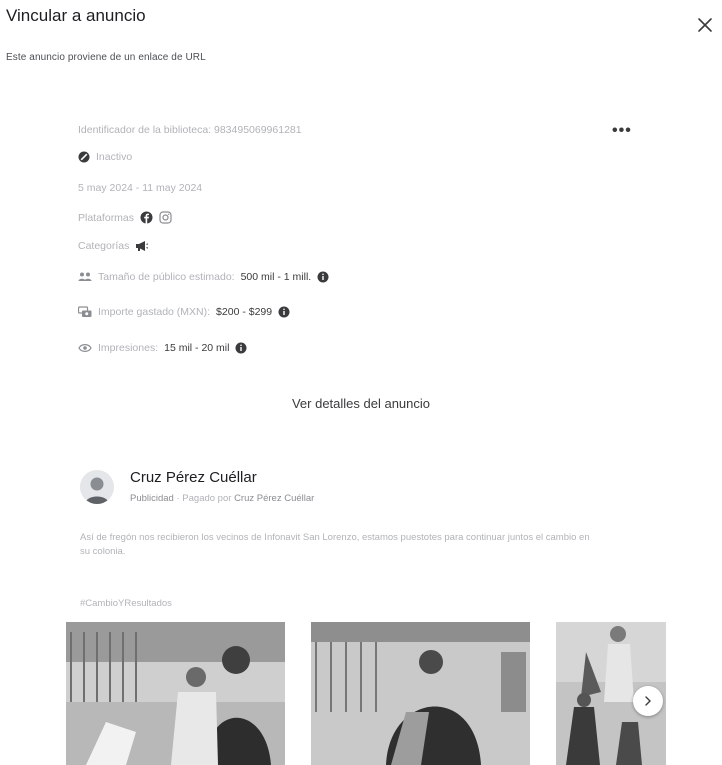  What do you see at coordinates (104, 246) in the screenshot?
I see `categories-label: Categorías` at bounding box center [104, 246].